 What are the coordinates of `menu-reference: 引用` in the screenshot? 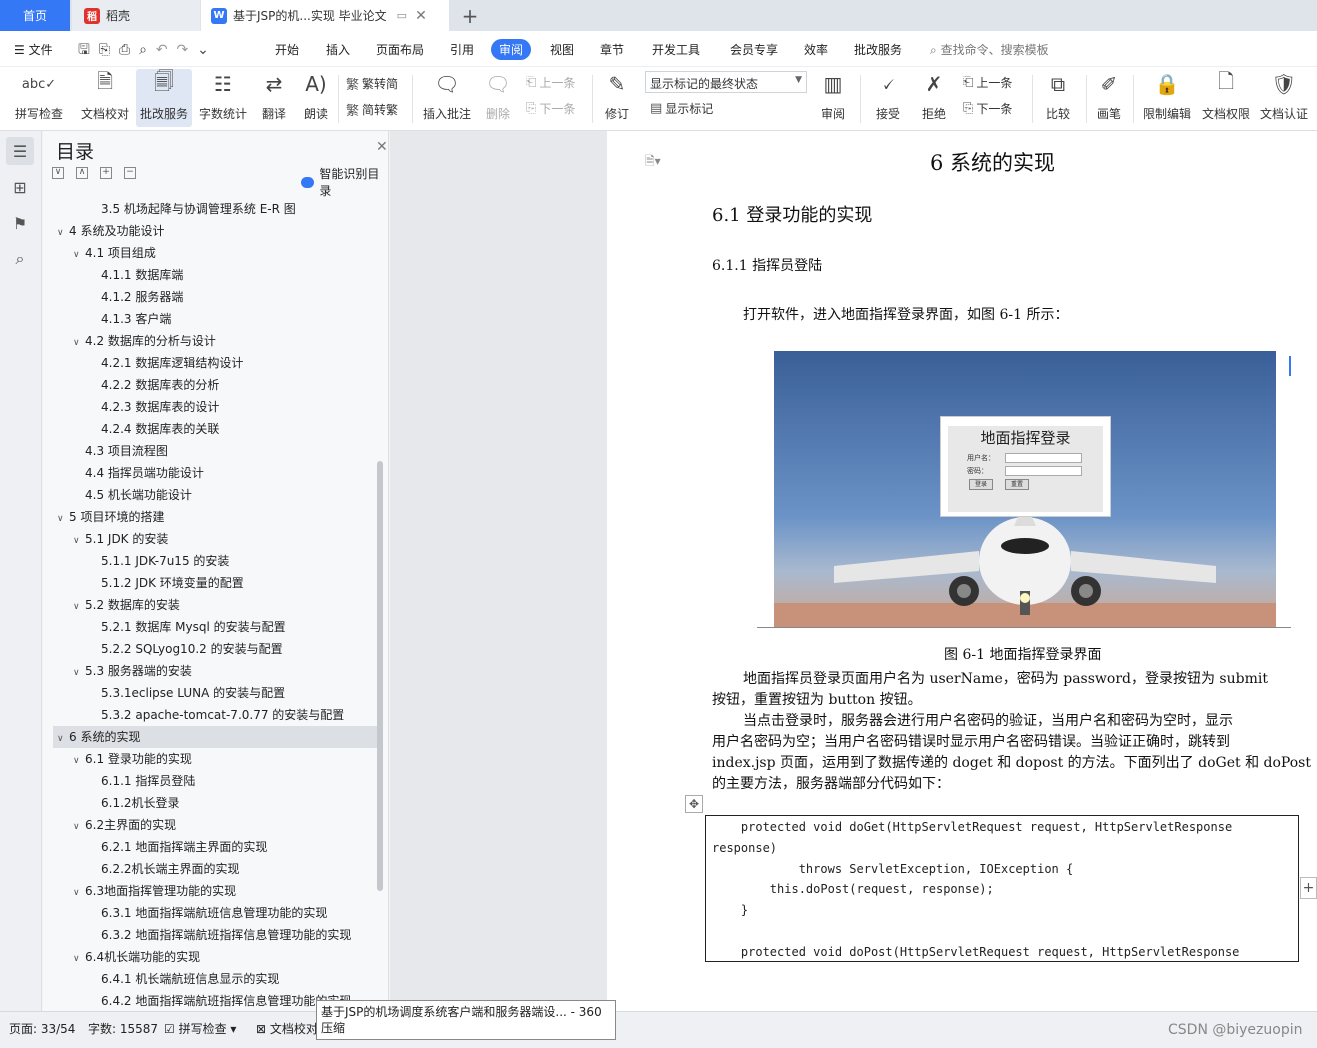 It's located at (462, 49).